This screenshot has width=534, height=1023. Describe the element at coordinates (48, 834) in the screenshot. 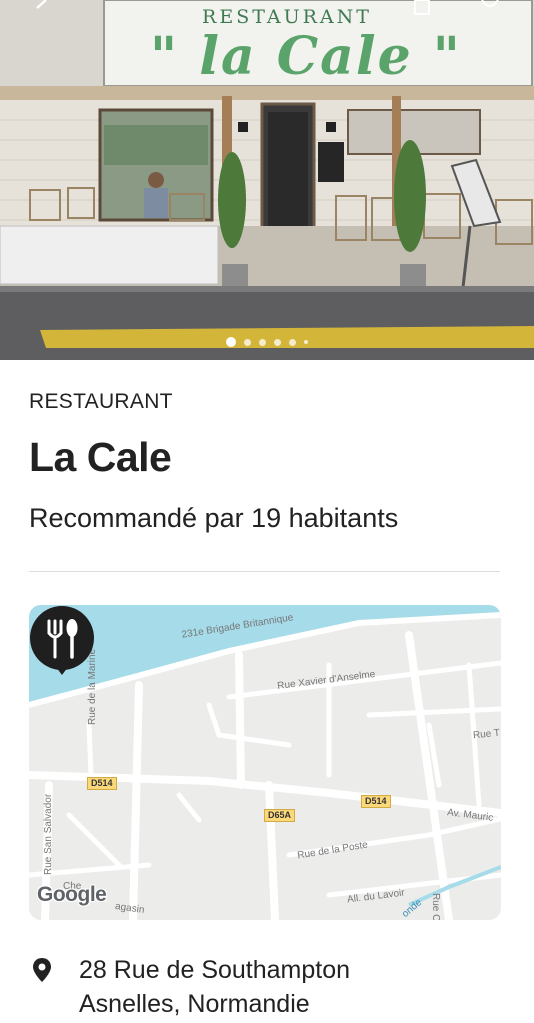

I see `street-label: Rue San Salvador` at that location.